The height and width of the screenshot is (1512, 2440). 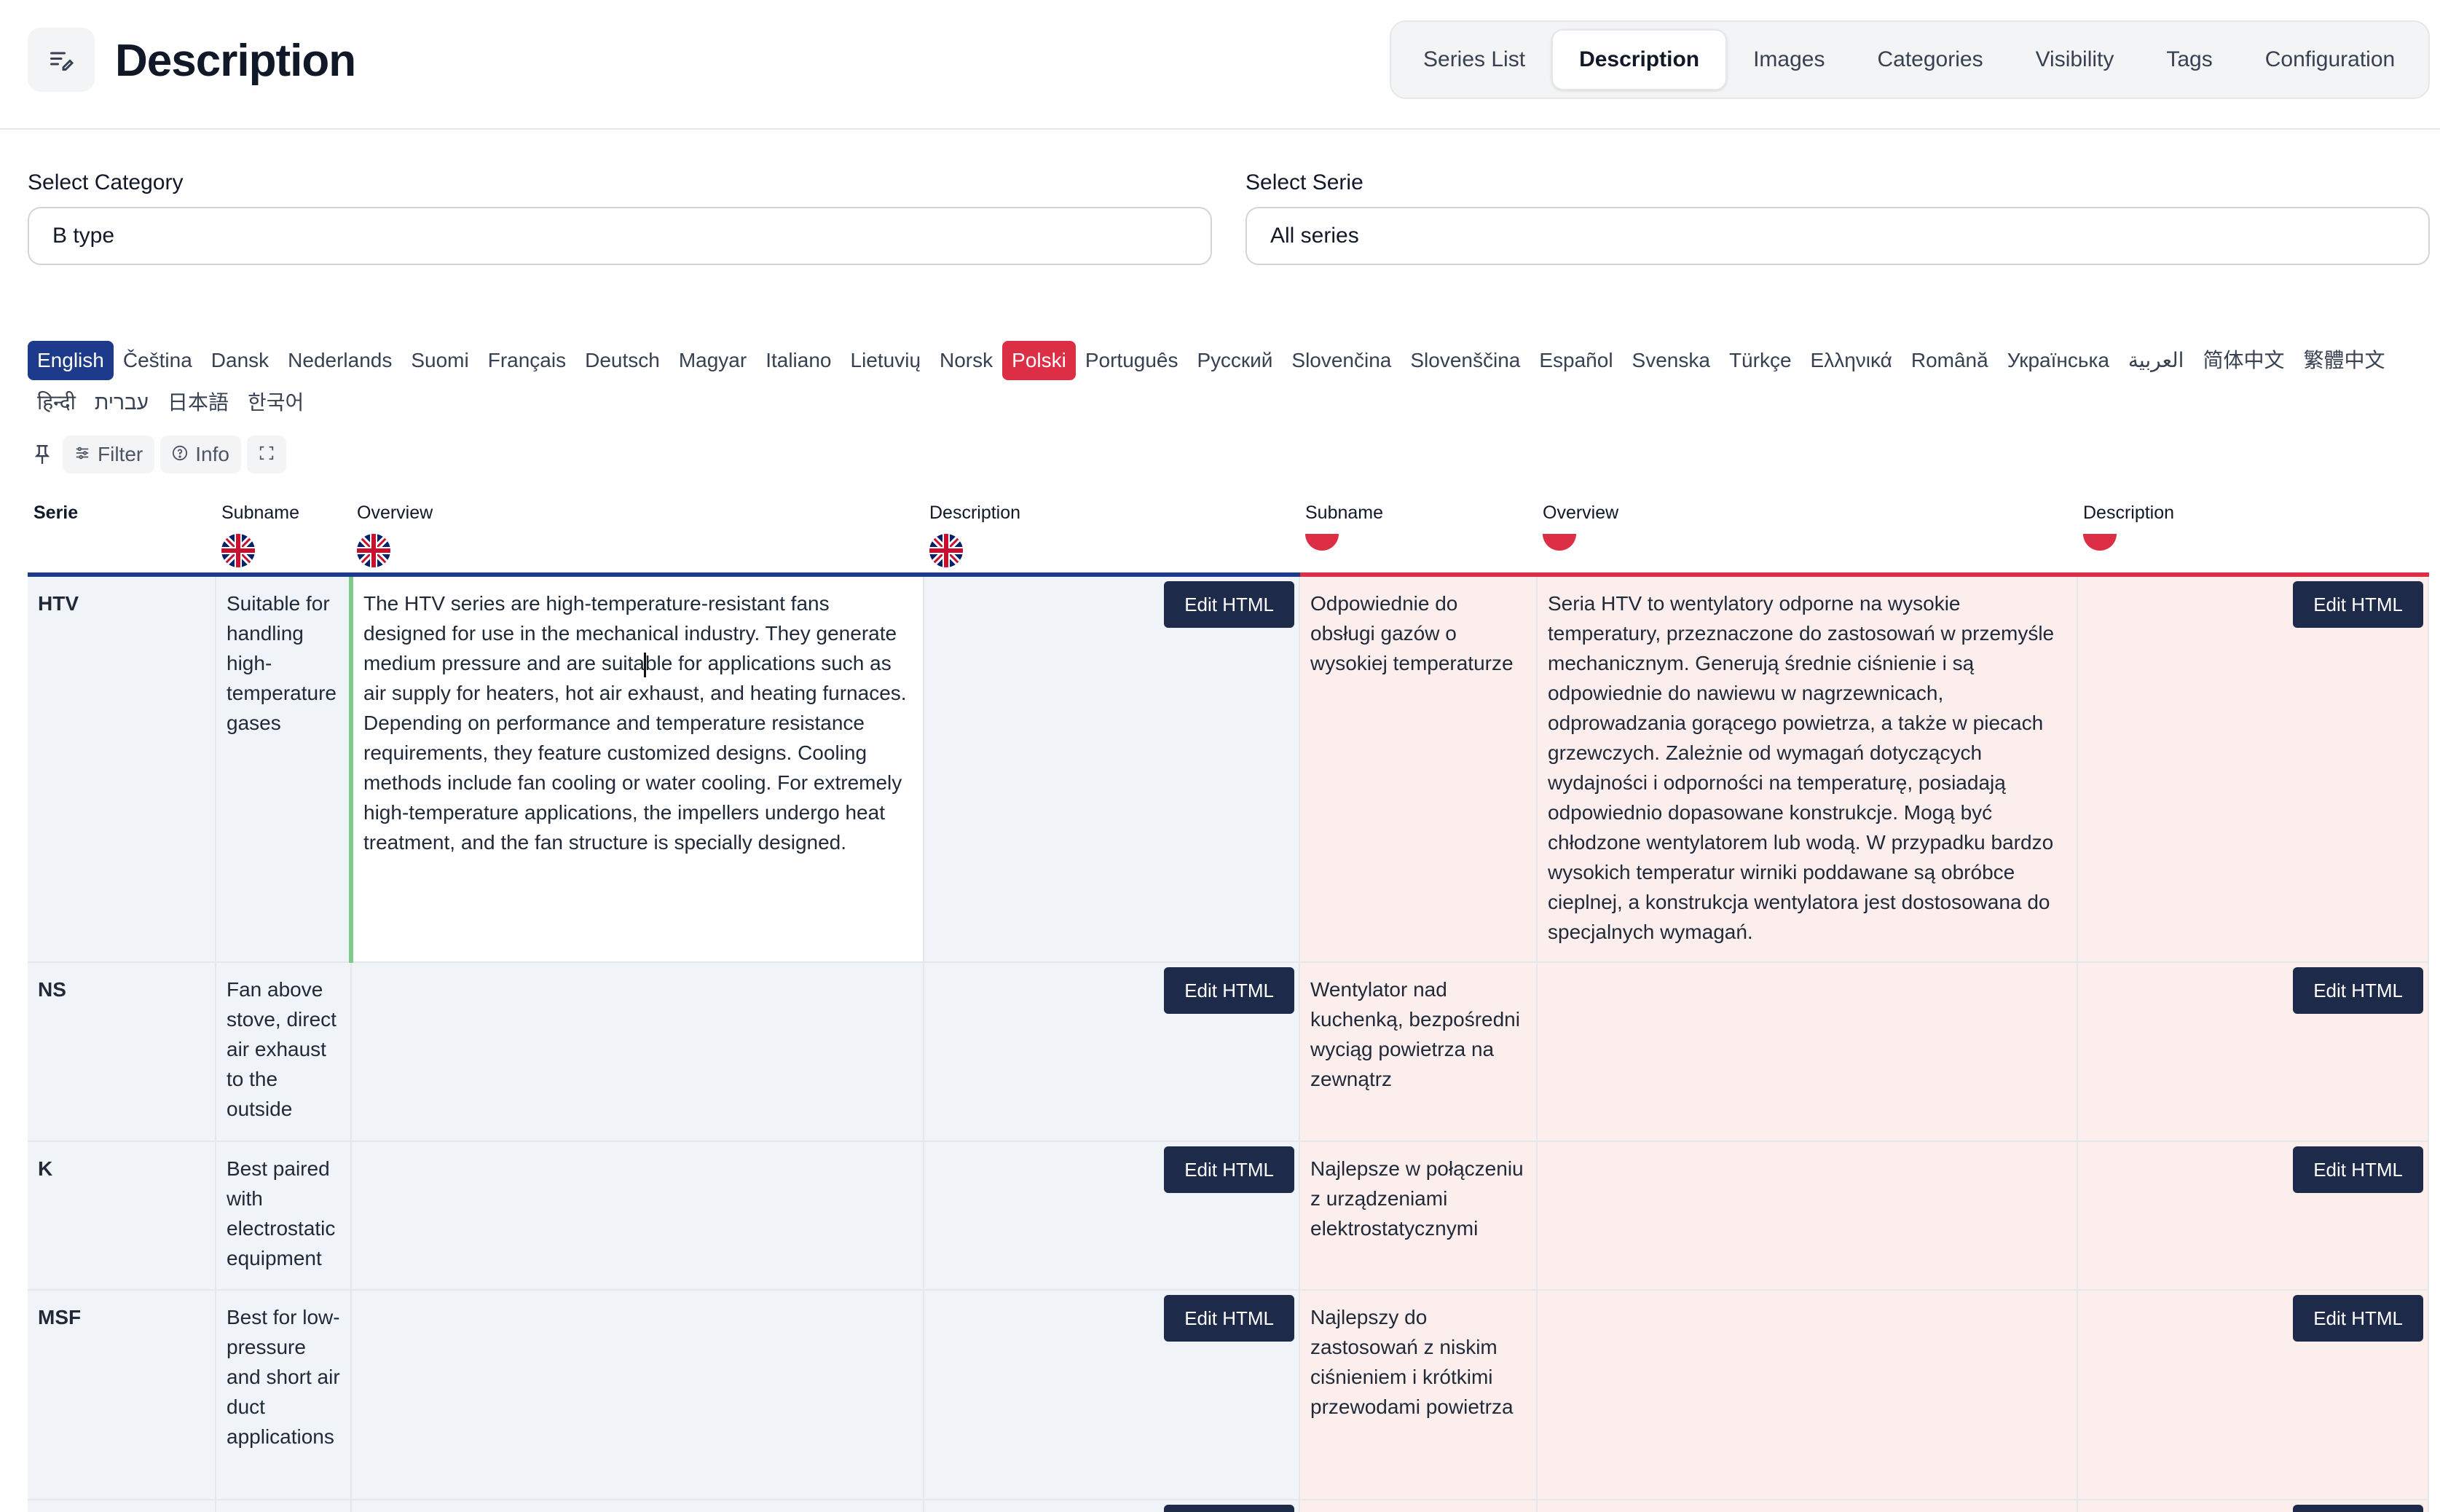 What do you see at coordinates (1341, 360) in the screenshot?
I see `lang-slovak: Slovenčina` at bounding box center [1341, 360].